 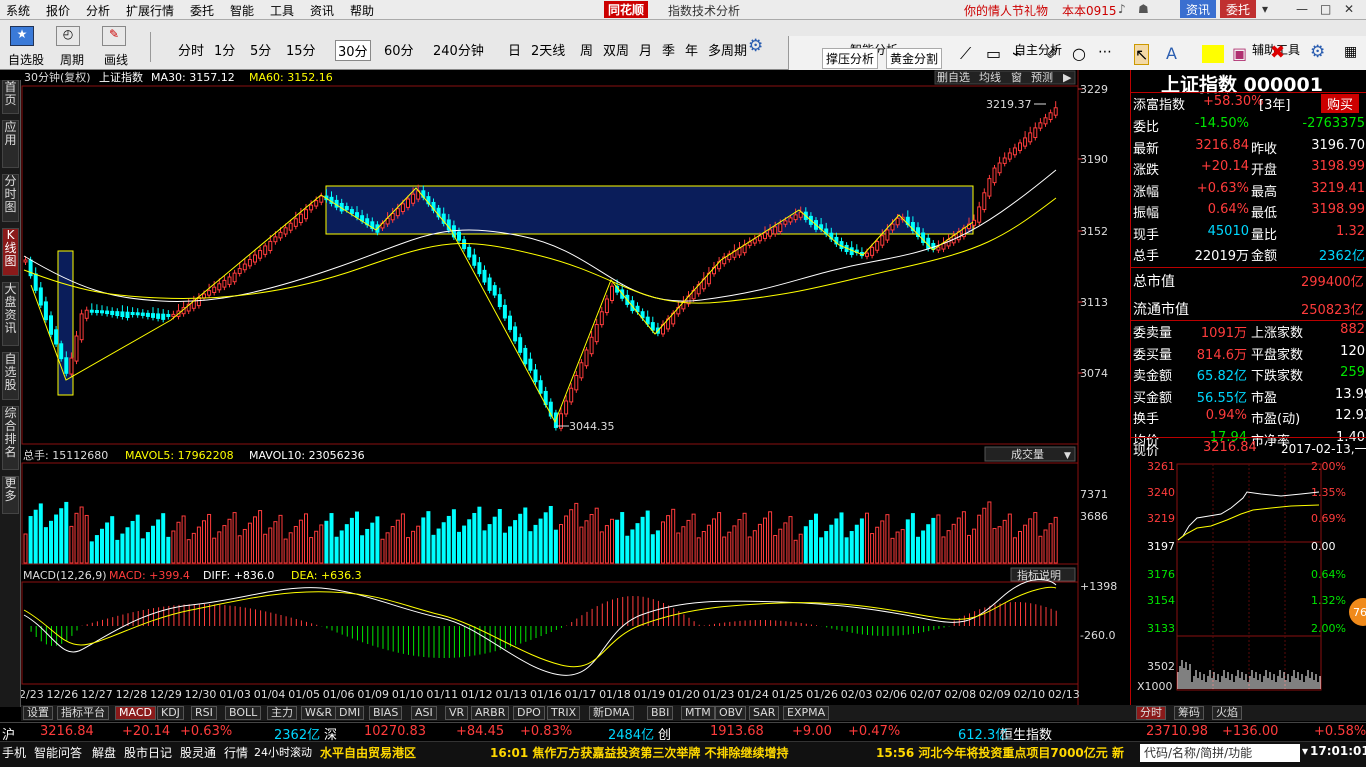 What do you see at coordinates (1122, 9) in the screenshot?
I see `bell-icon: ♪` at bounding box center [1122, 9].